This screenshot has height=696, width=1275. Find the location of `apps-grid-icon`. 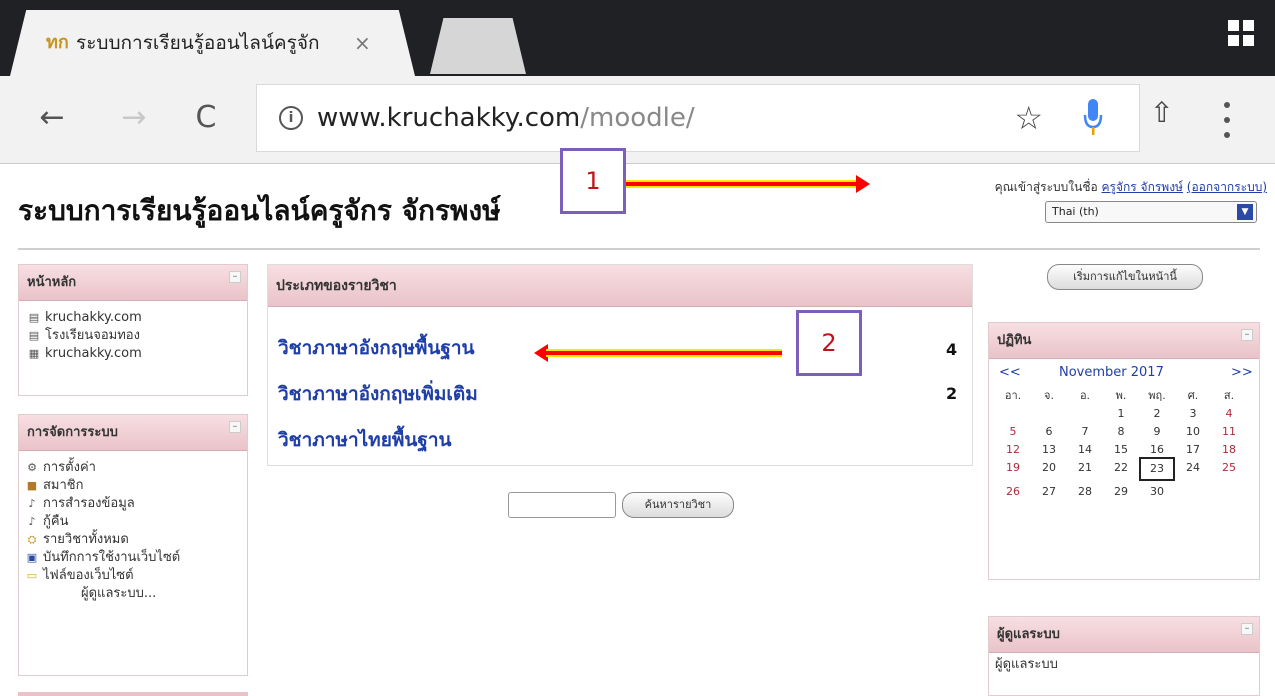

apps-grid-icon is located at coordinates (1241, 33).